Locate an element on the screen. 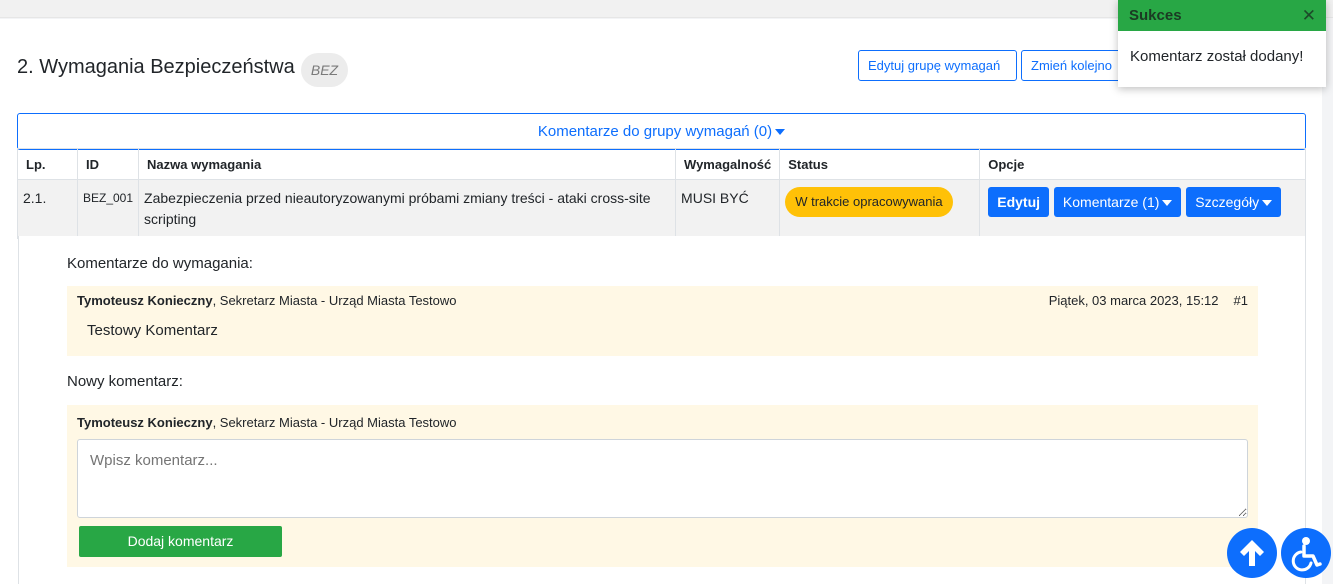  scroll-top-button is located at coordinates (1252, 553).